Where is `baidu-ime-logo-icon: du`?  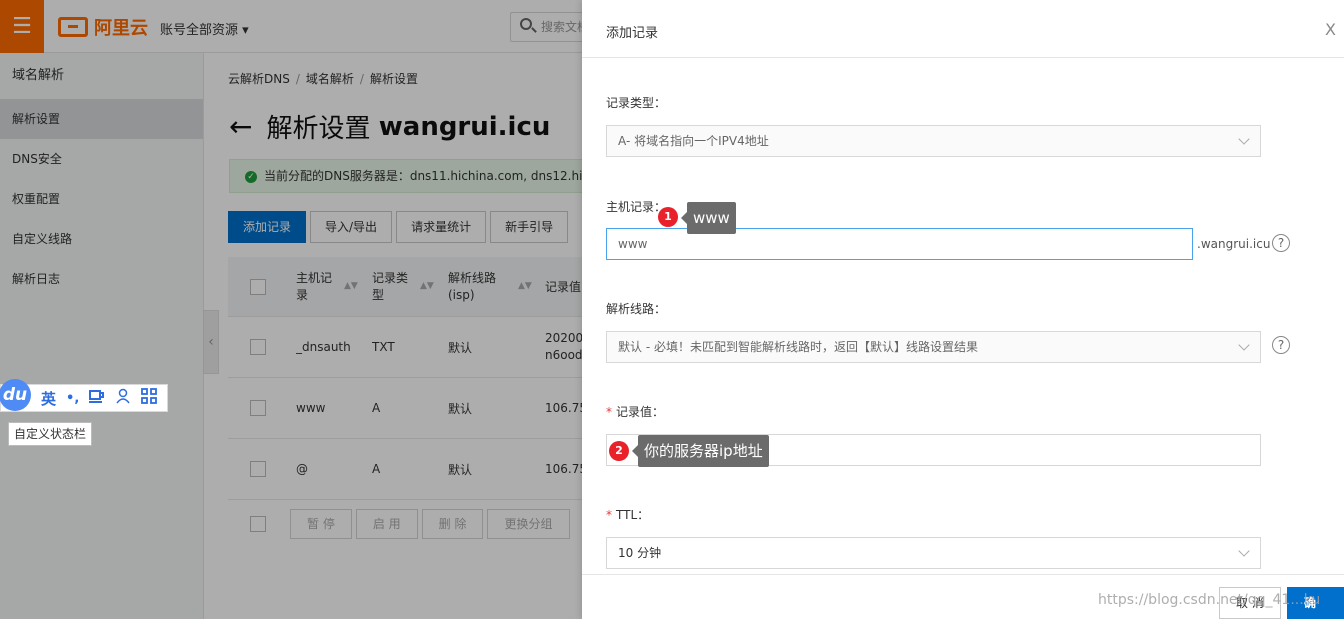 baidu-ime-logo-icon: du is located at coordinates (15, 395).